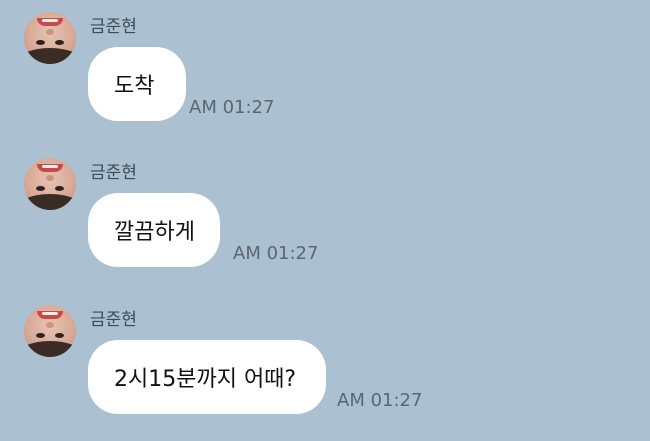 The width and height of the screenshot is (650, 441). I want to click on message-bubble: 2시15분까지 어때?, so click(207, 377).